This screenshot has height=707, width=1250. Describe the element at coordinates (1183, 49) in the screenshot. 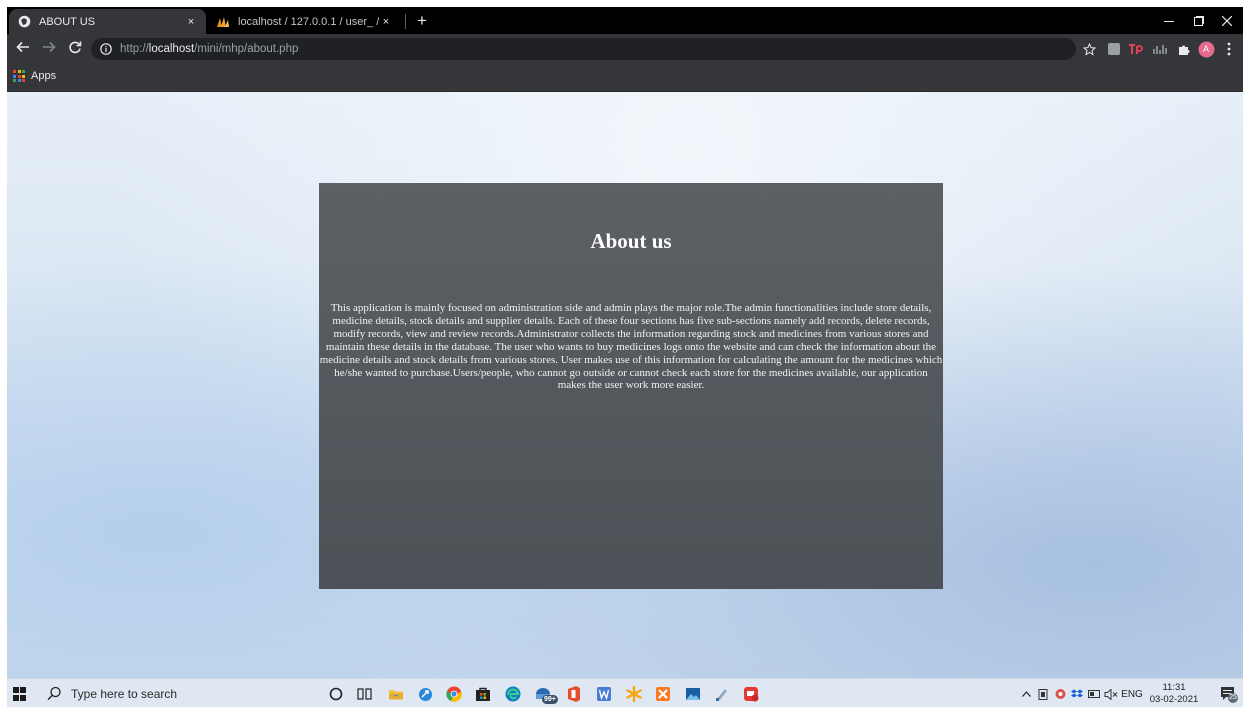

I see `extensions-puzzle-icon` at that location.